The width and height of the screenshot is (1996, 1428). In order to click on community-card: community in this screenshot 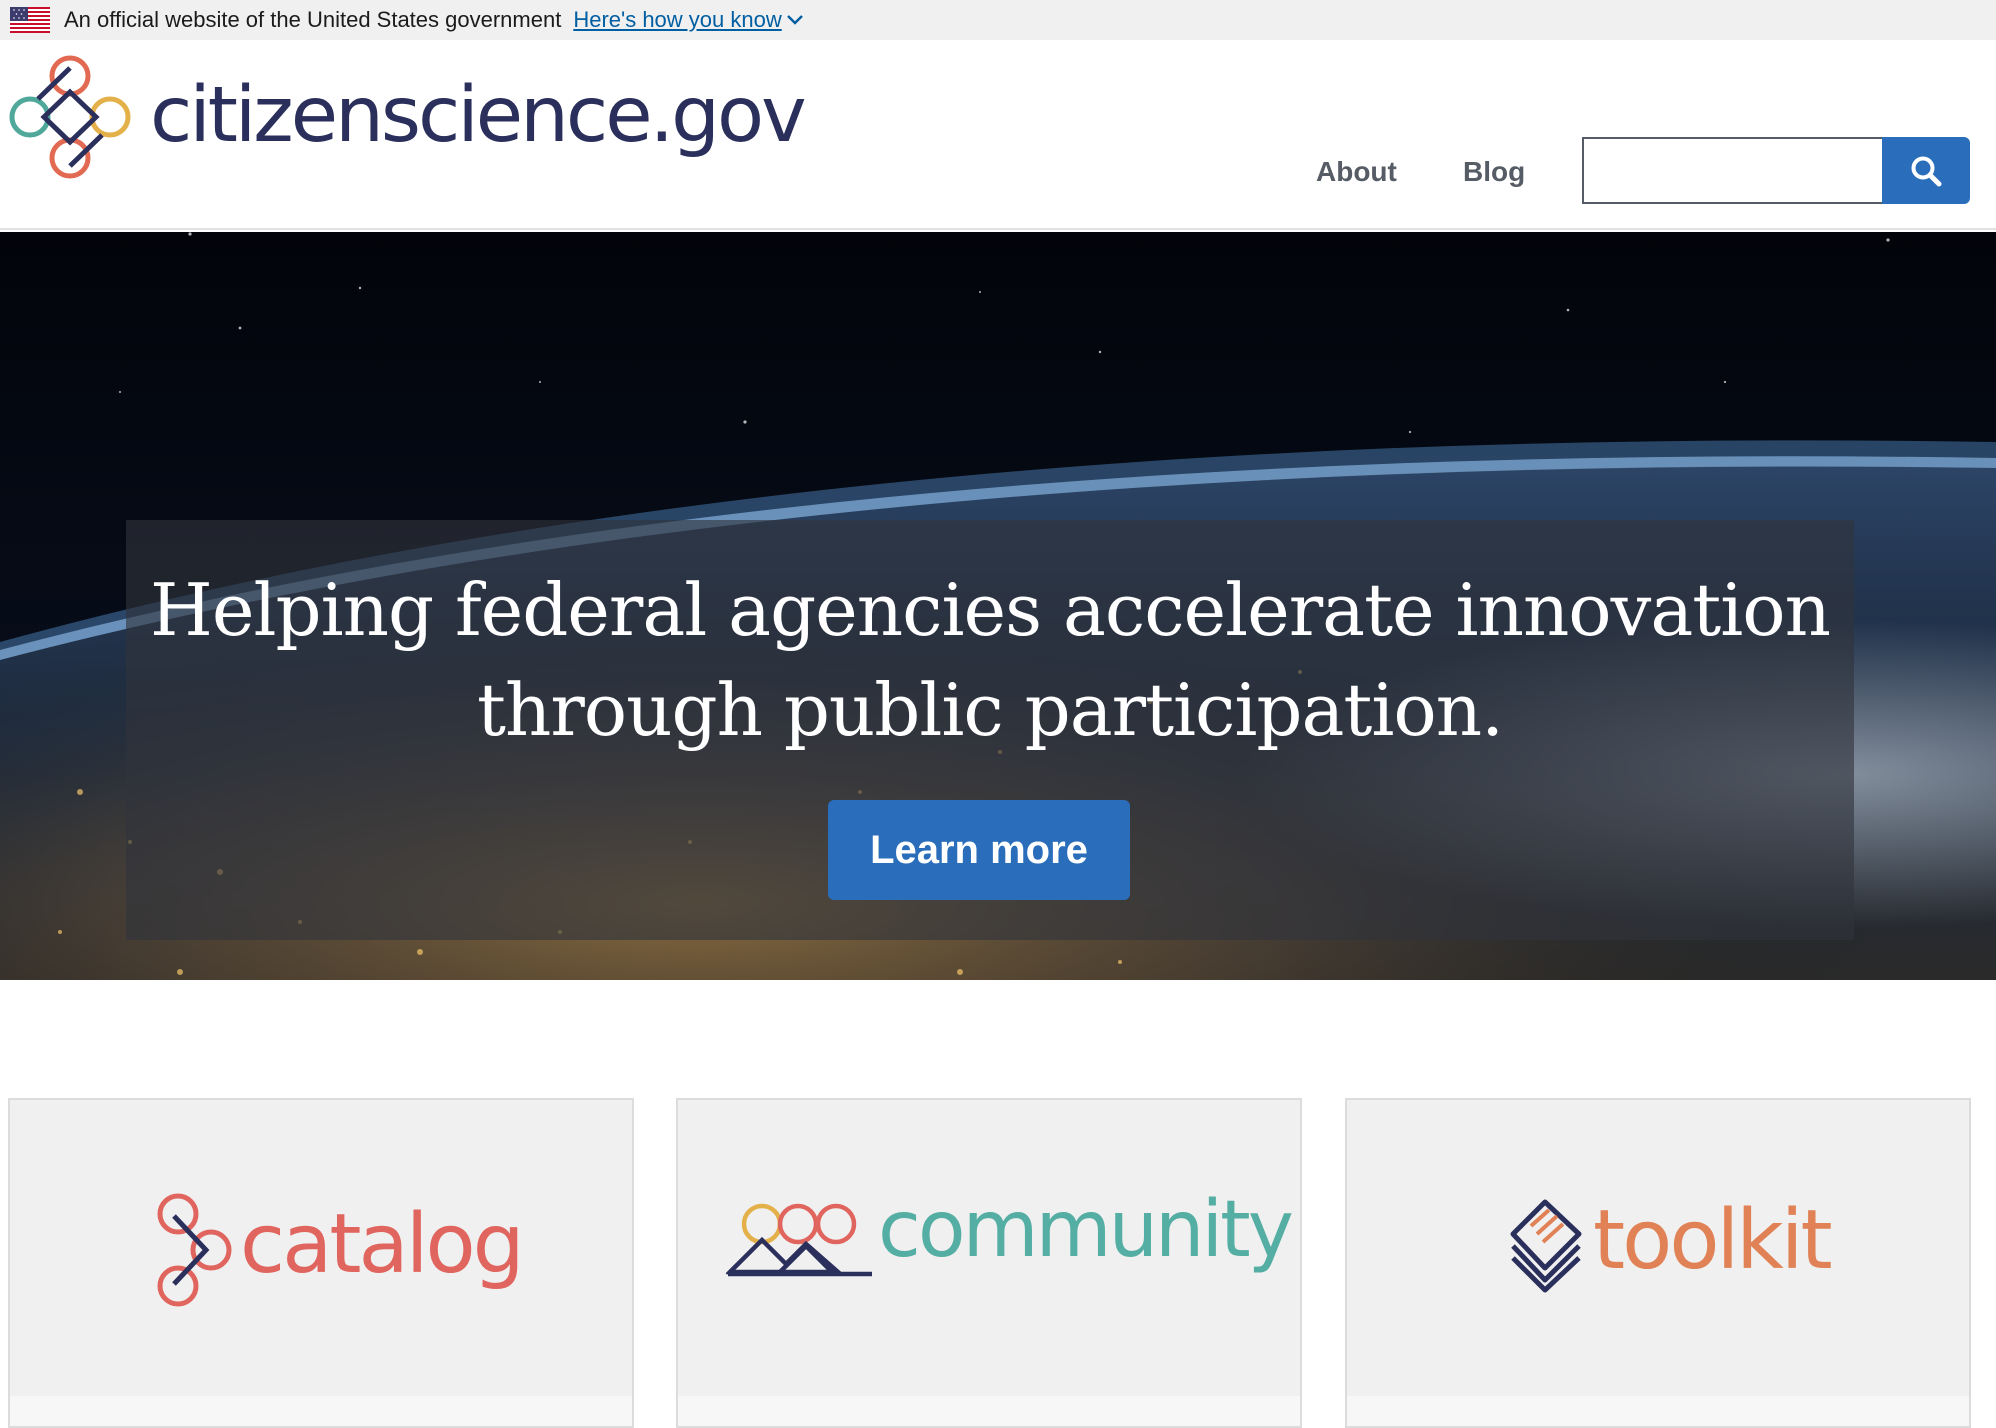, I will do `click(989, 1263)`.